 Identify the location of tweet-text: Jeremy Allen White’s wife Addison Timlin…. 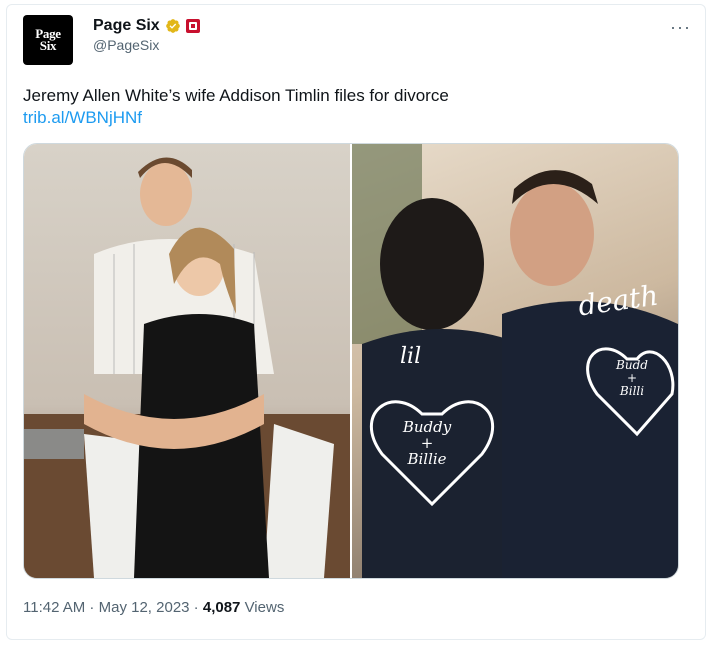
(236, 95).